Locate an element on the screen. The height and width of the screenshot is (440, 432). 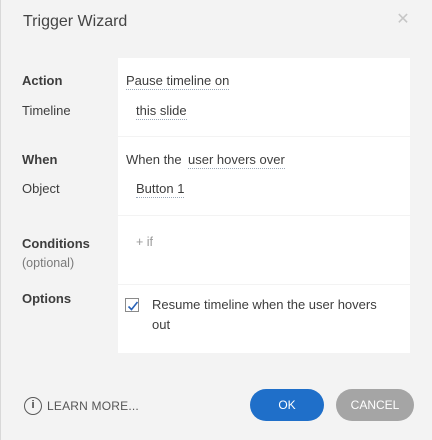
conditions-values: + if is located at coordinates (264, 250).